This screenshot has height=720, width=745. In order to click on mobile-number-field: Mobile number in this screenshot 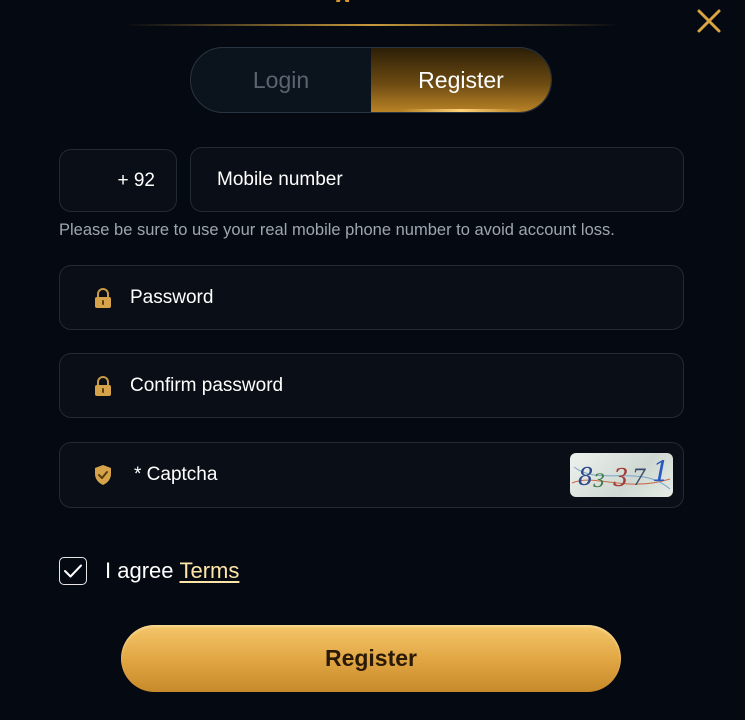, I will do `click(437, 179)`.